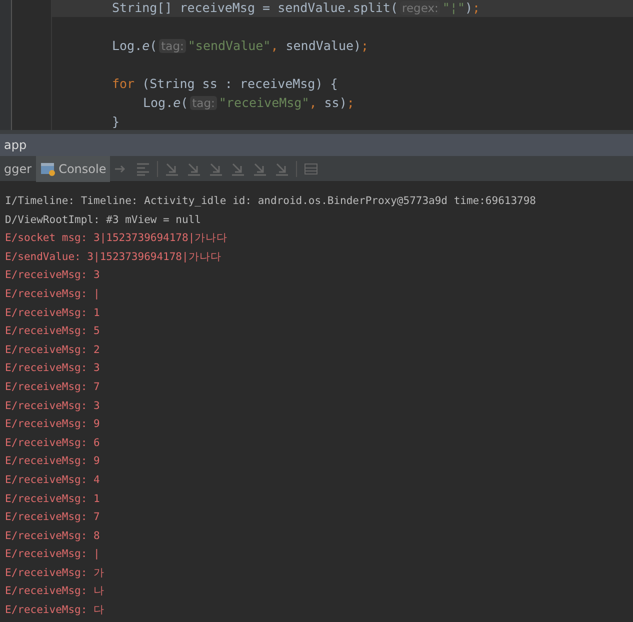  Describe the element at coordinates (18, 169) in the screenshot. I see `tab: gger` at that location.